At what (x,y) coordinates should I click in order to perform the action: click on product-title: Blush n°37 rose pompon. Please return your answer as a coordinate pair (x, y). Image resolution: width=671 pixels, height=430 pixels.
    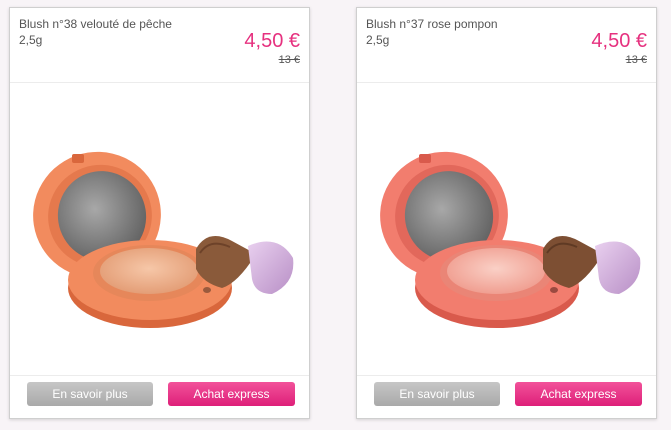
    Looking at the image, I should click on (432, 24).